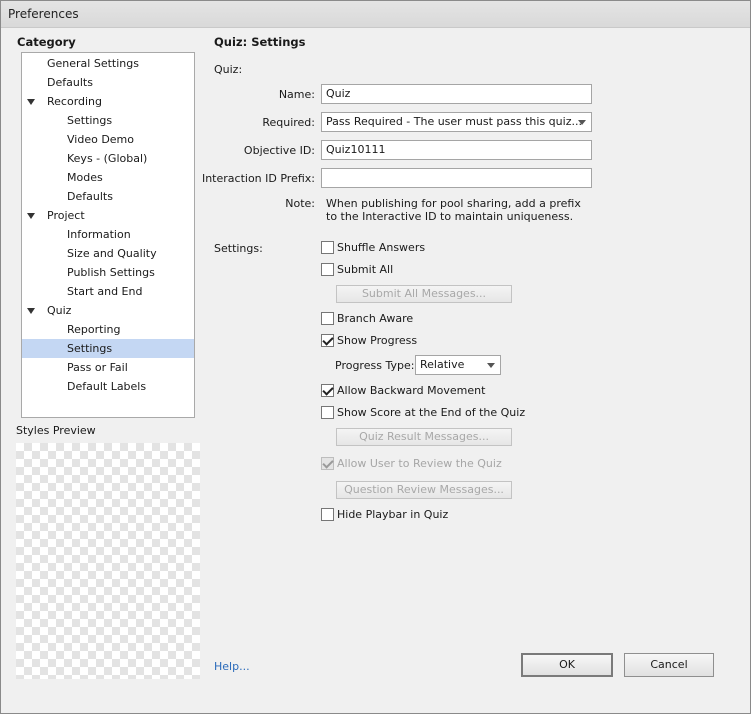 The image size is (751, 714). I want to click on tree-item-label: General Settings, so click(93, 63).